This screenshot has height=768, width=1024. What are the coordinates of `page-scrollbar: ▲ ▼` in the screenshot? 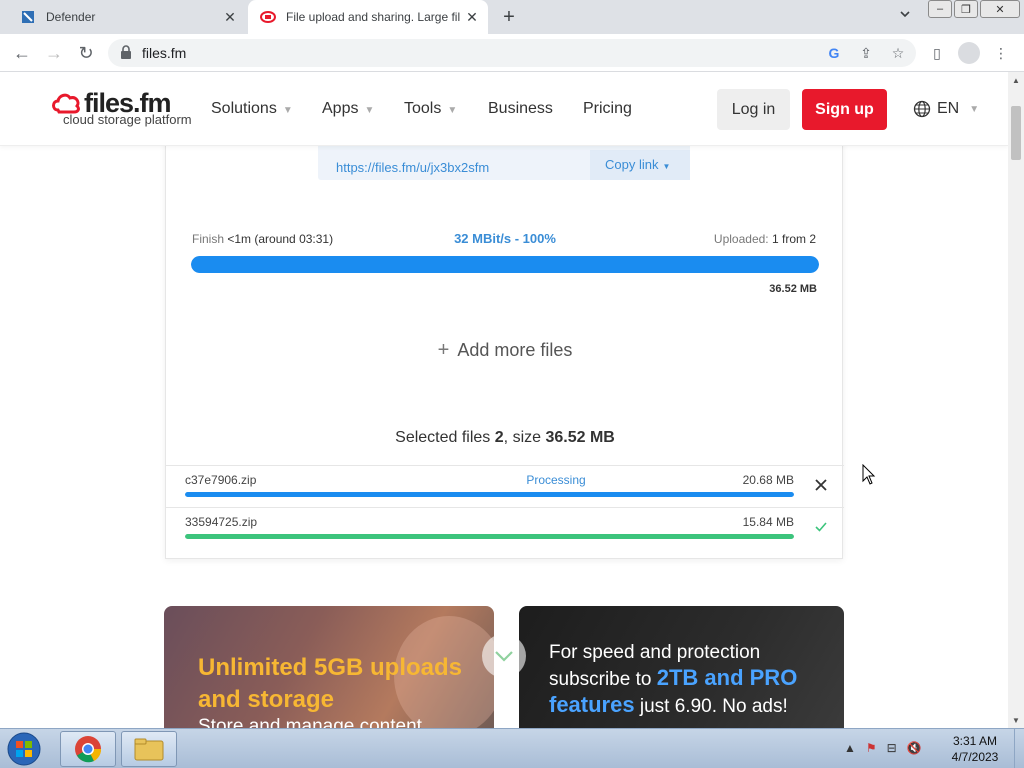 It's located at (1016, 400).